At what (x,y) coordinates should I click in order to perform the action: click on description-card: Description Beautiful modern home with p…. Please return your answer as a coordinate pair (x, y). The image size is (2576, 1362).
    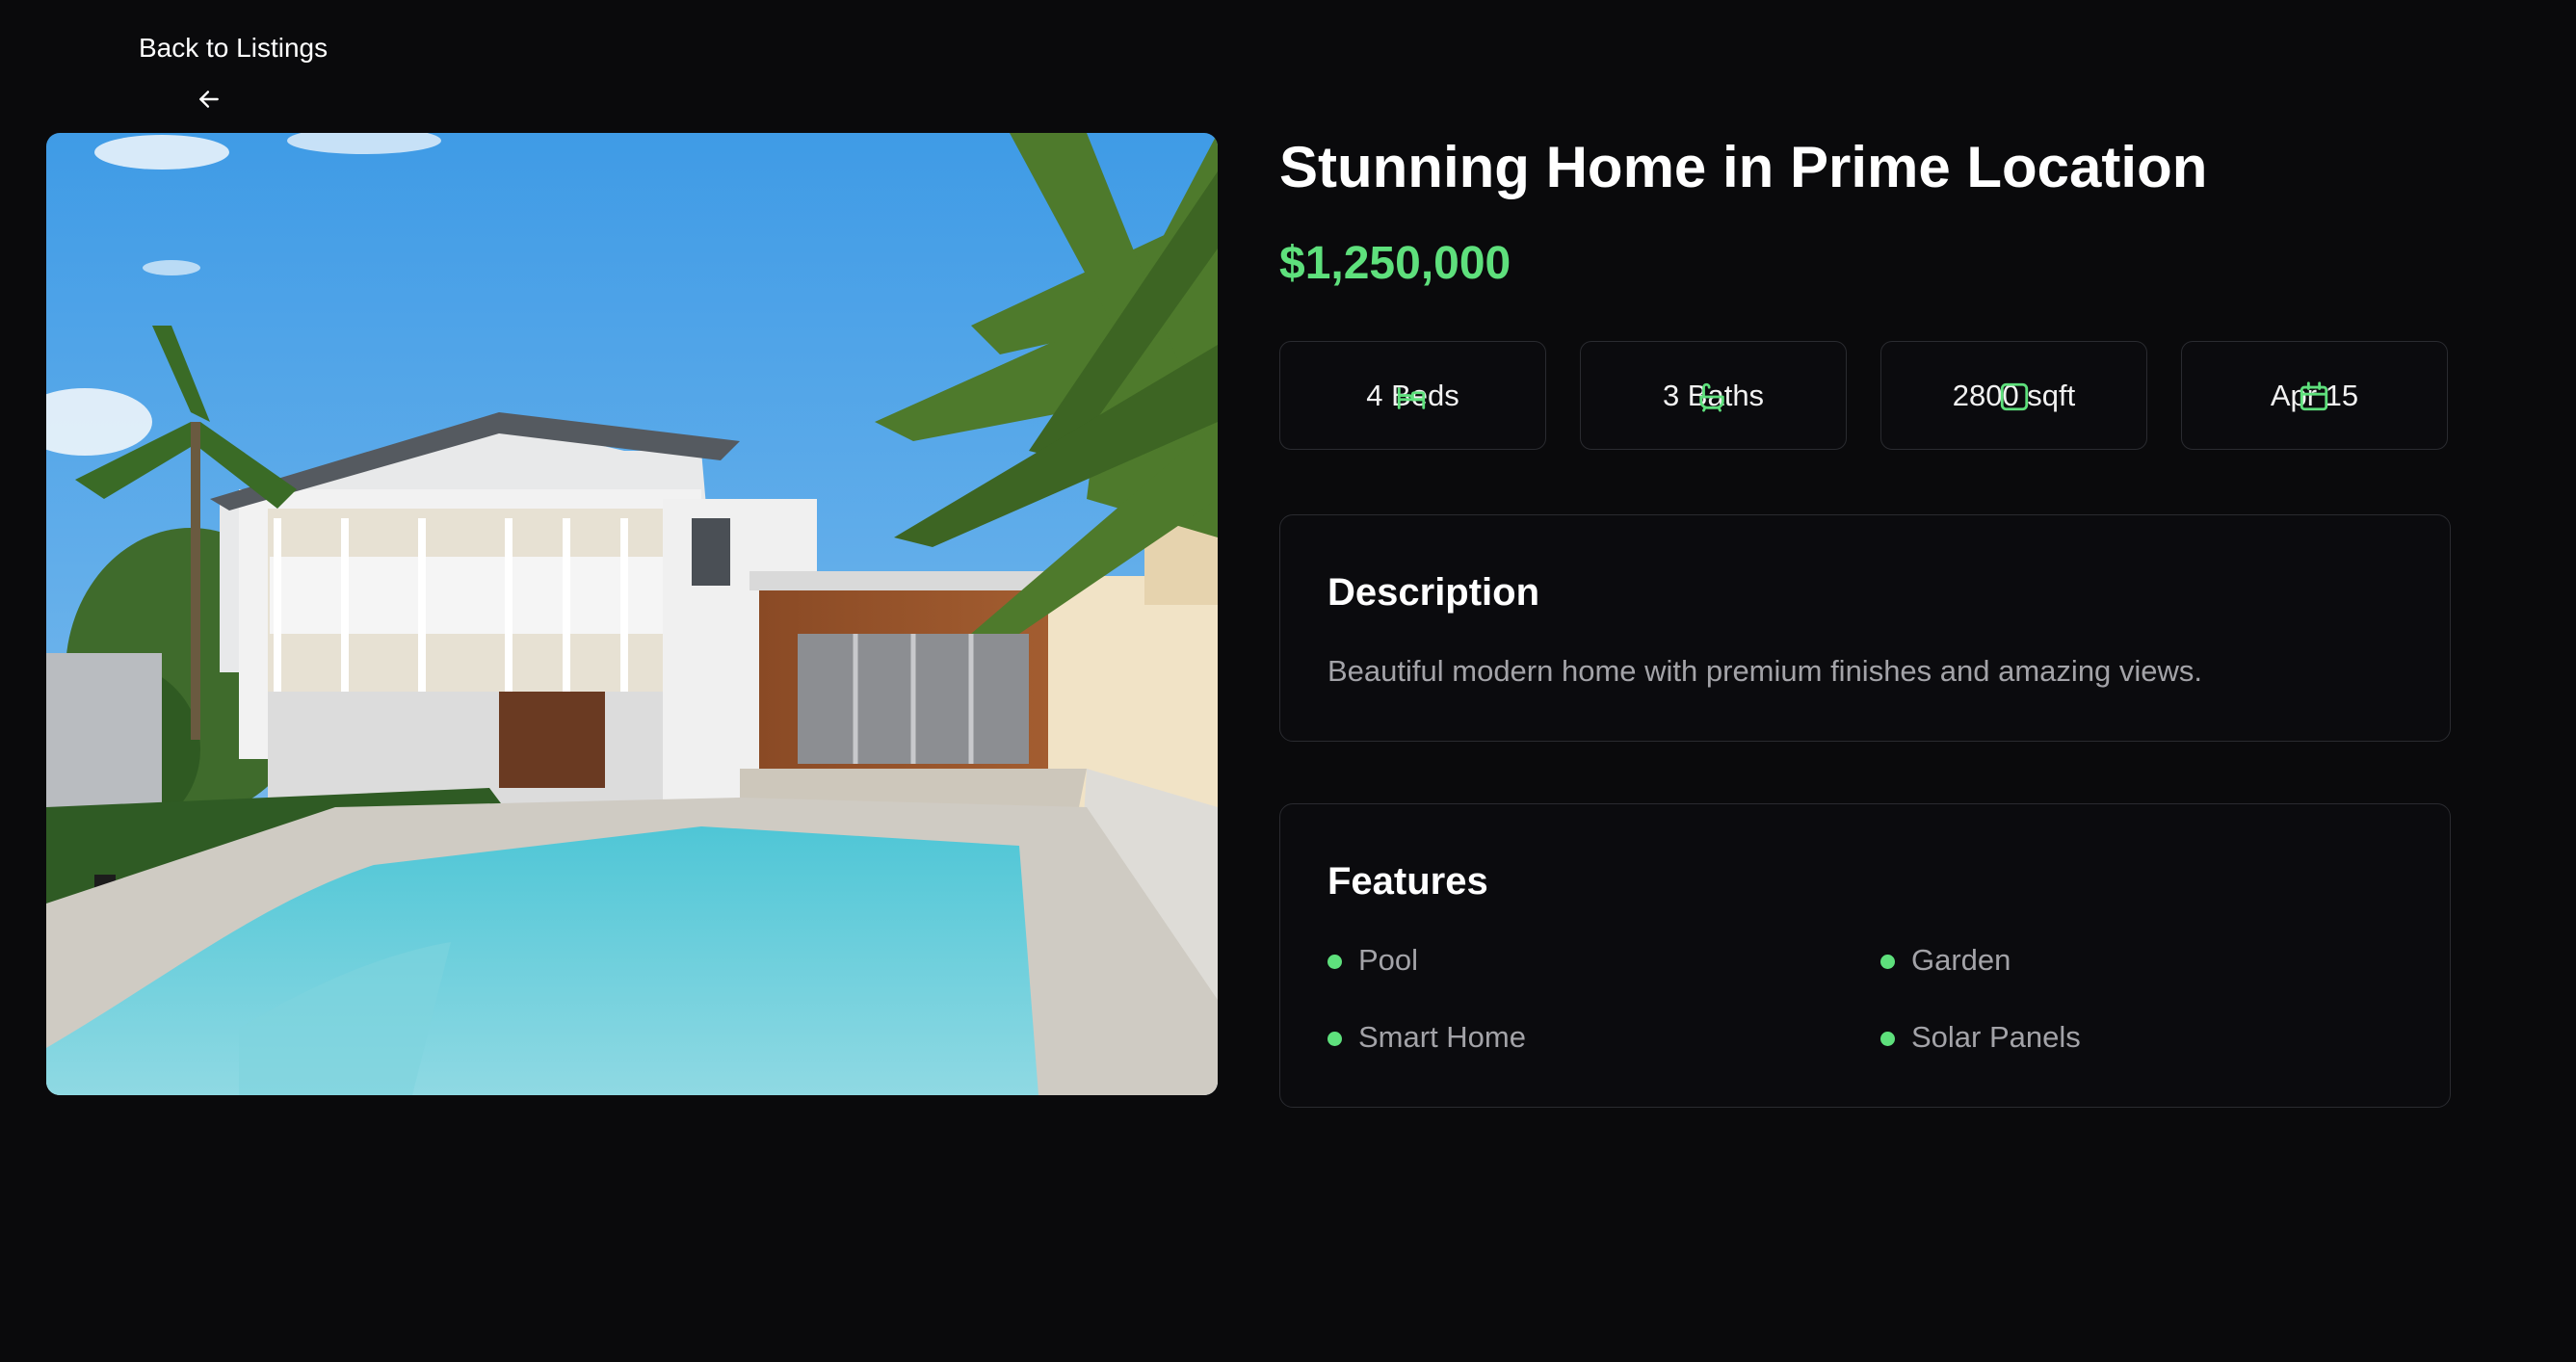
    Looking at the image, I should click on (1865, 628).